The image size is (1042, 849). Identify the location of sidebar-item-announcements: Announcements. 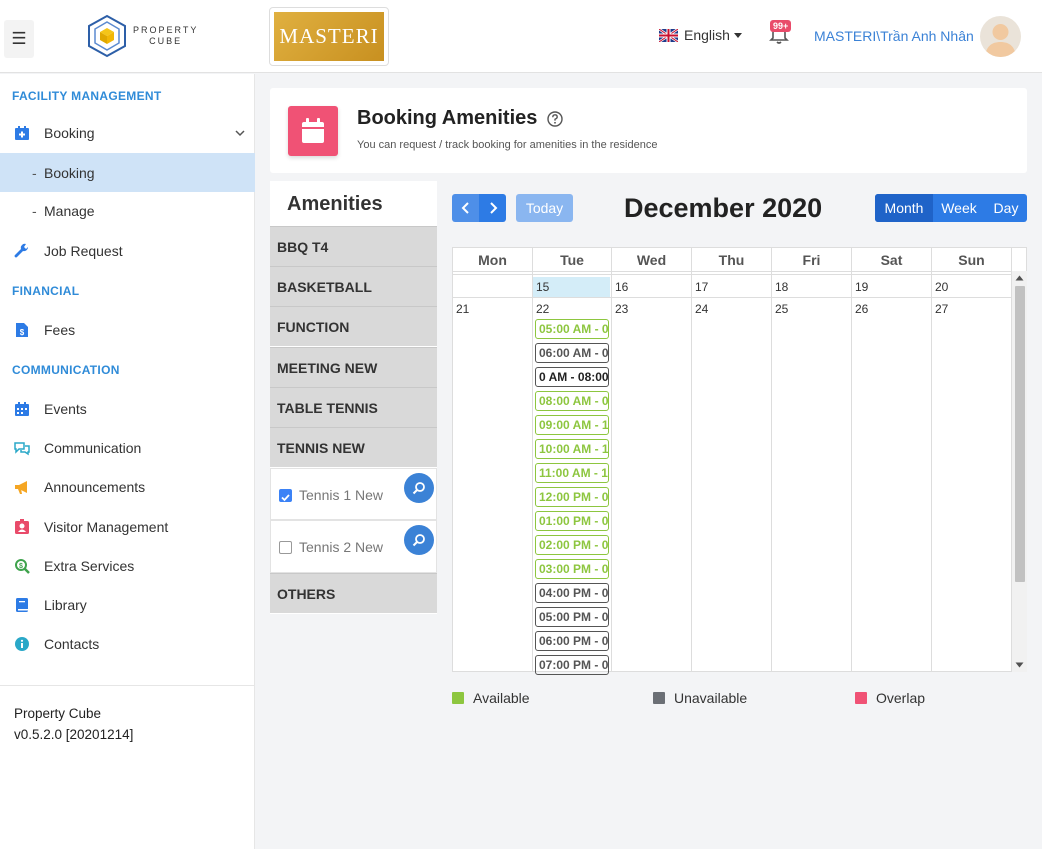
(127, 487).